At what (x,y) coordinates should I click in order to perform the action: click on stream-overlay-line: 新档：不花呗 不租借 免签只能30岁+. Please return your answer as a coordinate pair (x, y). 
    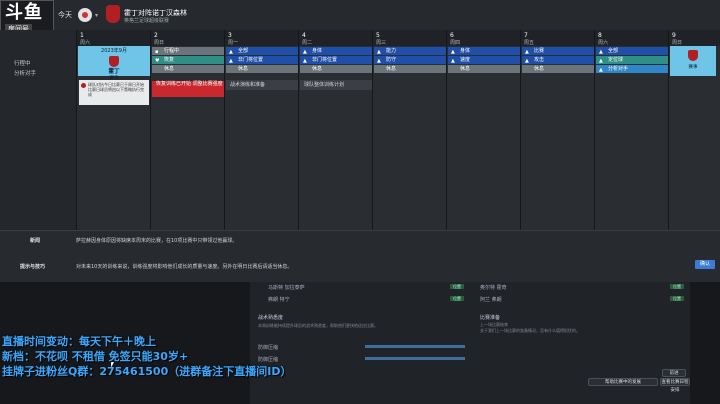
    Looking at the image, I should click on (95, 356).